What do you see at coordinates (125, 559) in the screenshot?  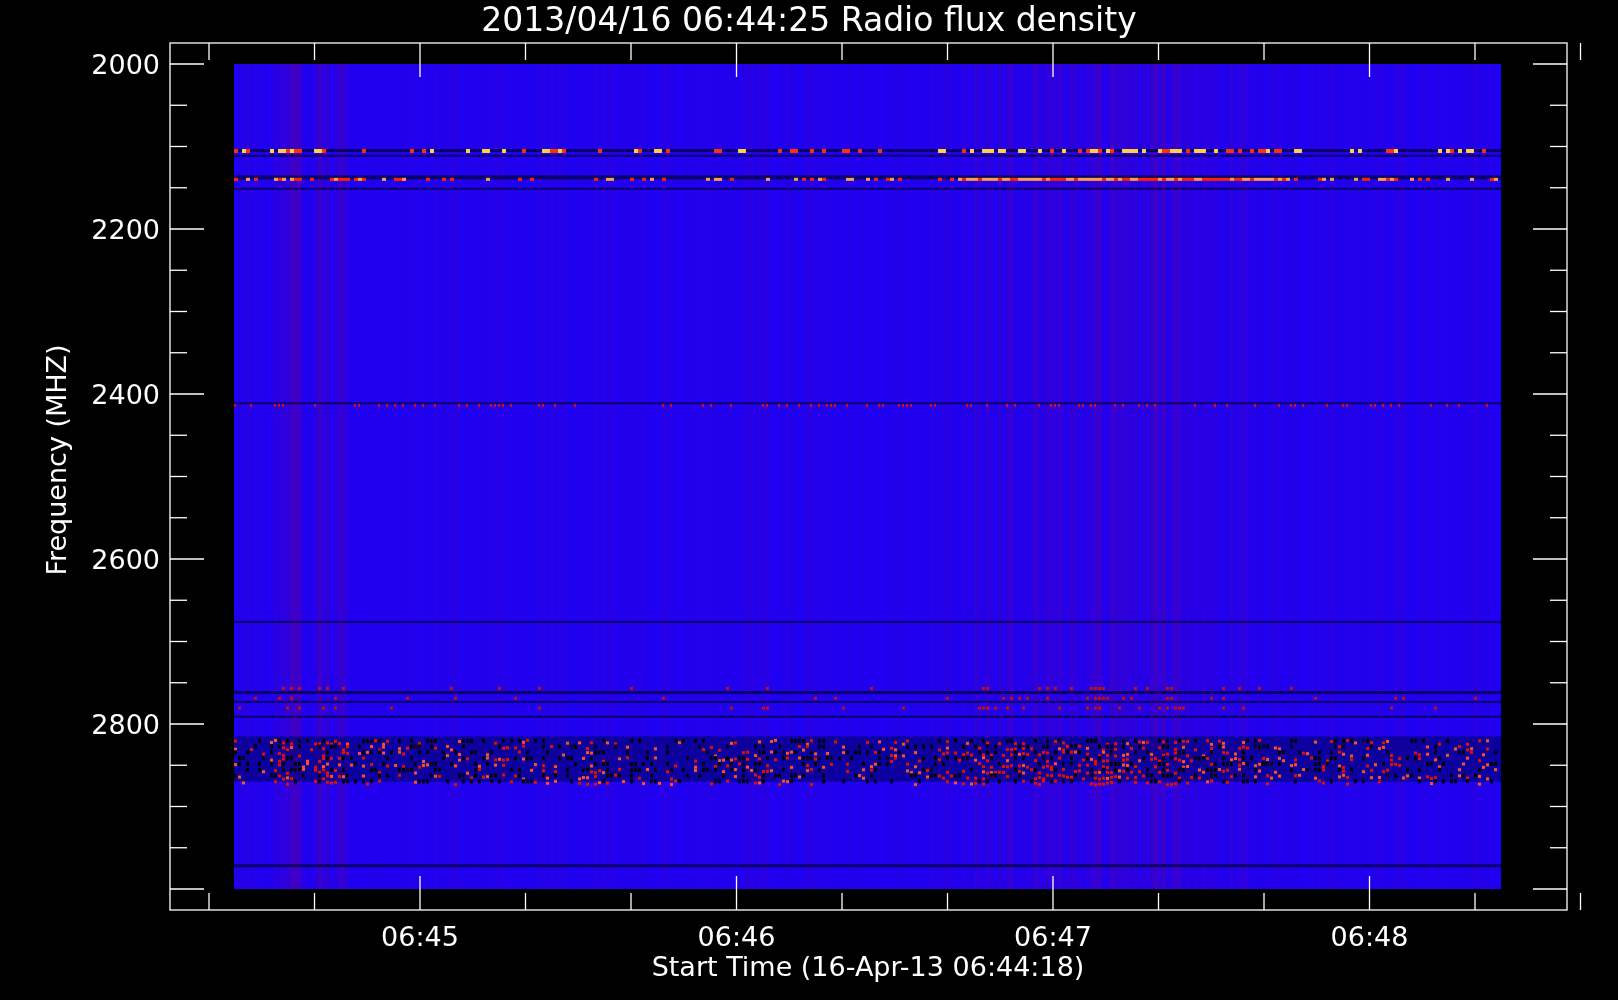 I see `y-tick-label: 2600` at bounding box center [125, 559].